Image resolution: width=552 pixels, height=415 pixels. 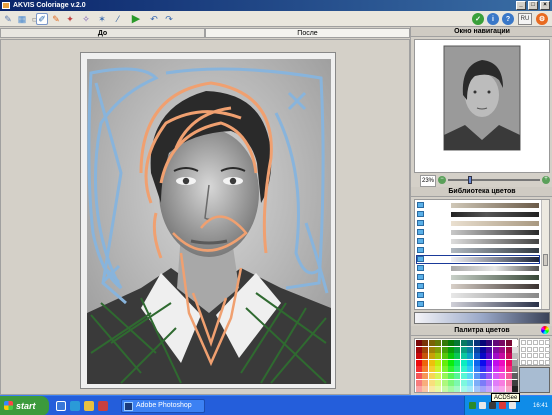 What do you see at coordinates (442, 180) in the screenshot?
I see `zoom-out-button: −` at bounding box center [442, 180].